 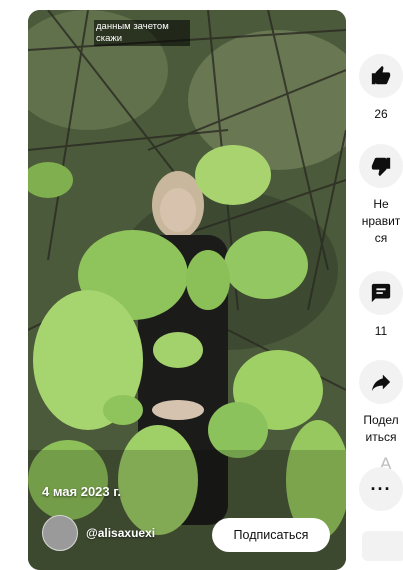 I want to click on like-action: 26, so click(x=380, y=88).